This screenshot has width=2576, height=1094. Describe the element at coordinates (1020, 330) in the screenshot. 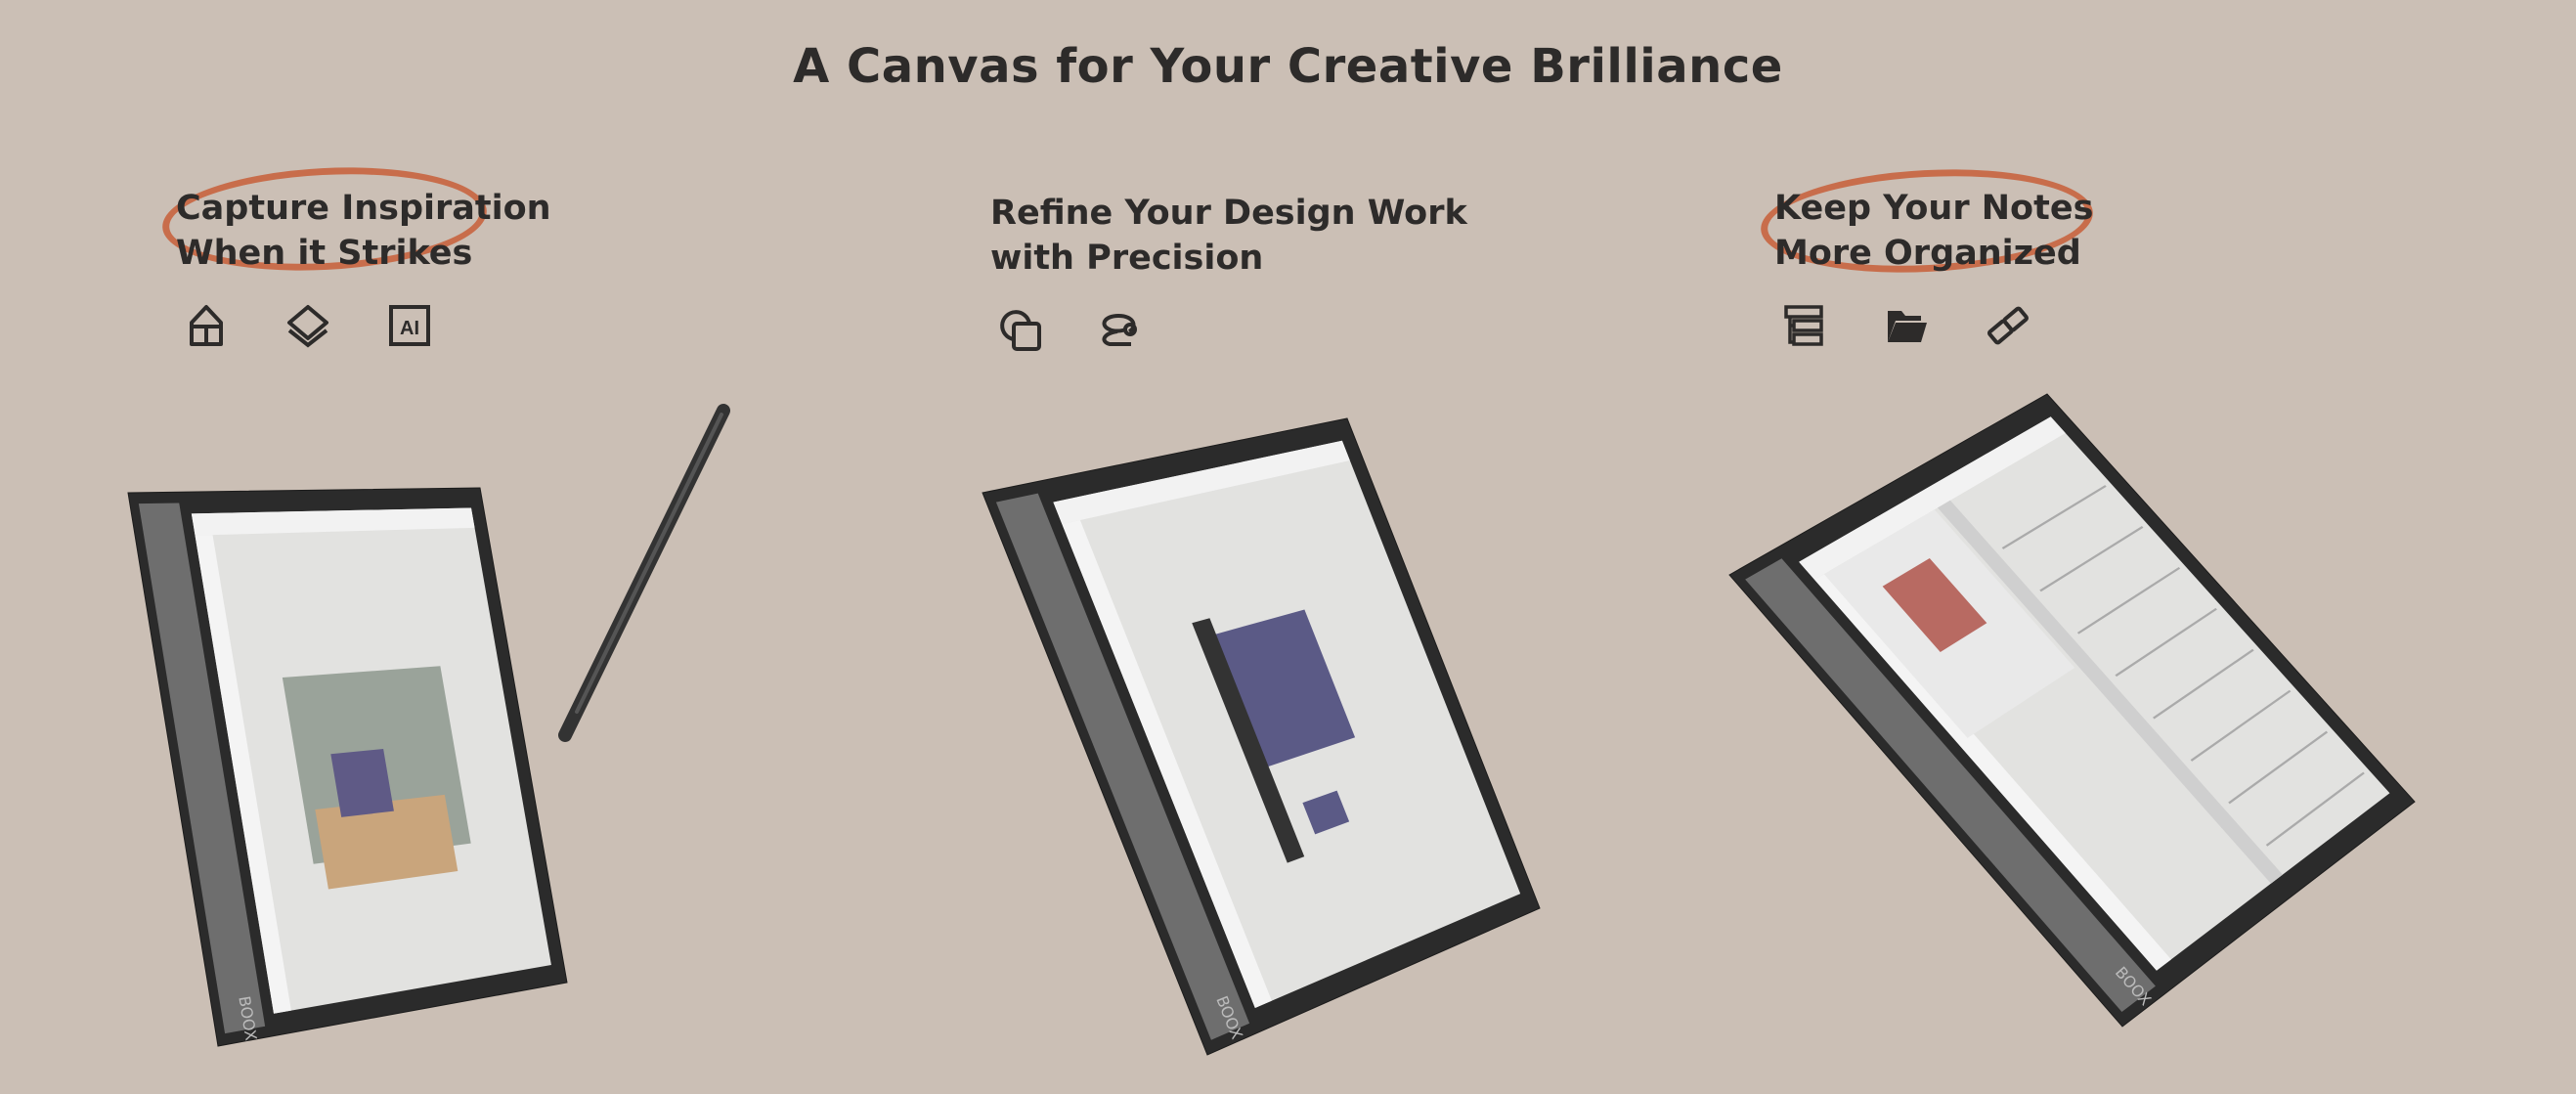

I see `shapes-icon` at that location.